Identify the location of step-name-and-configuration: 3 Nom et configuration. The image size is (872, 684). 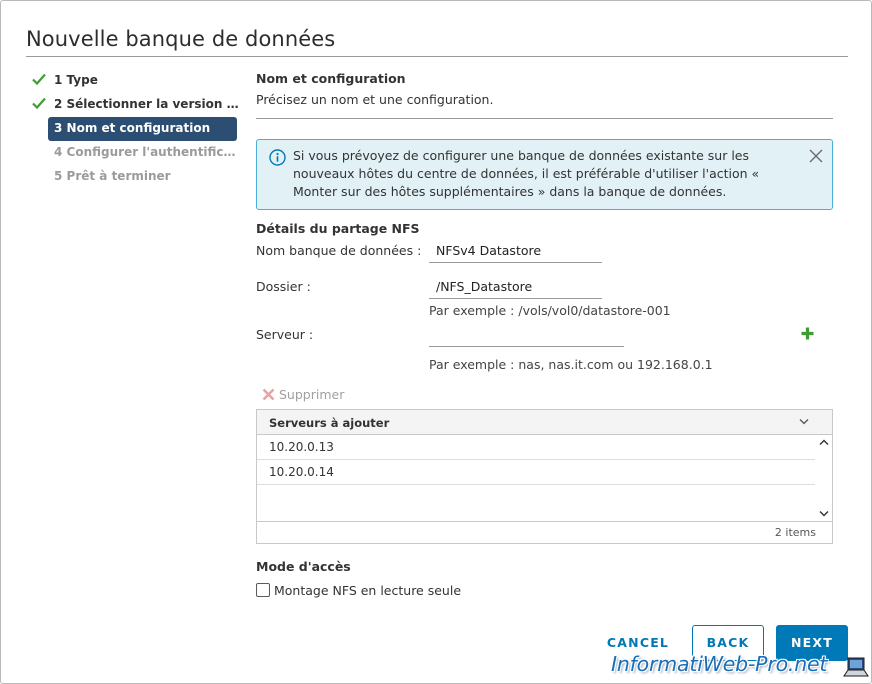
(142, 129).